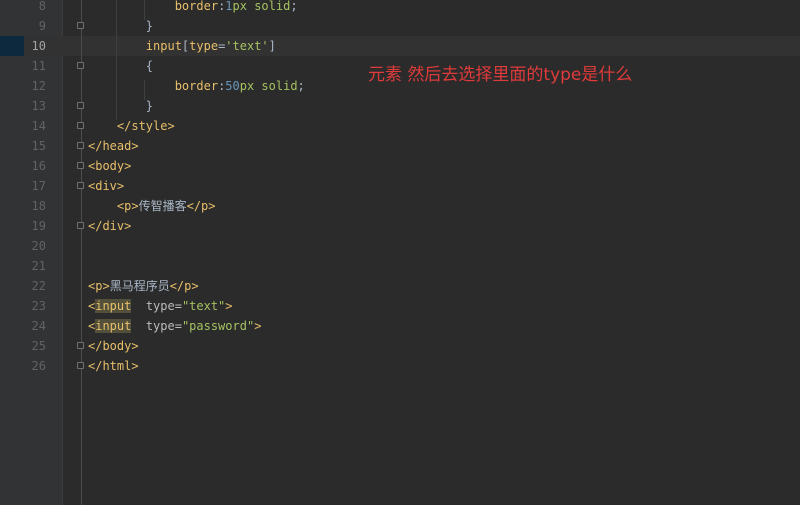  Describe the element at coordinates (400, 346) in the screenshot. I see `code-line: 25 </body>` at that location.